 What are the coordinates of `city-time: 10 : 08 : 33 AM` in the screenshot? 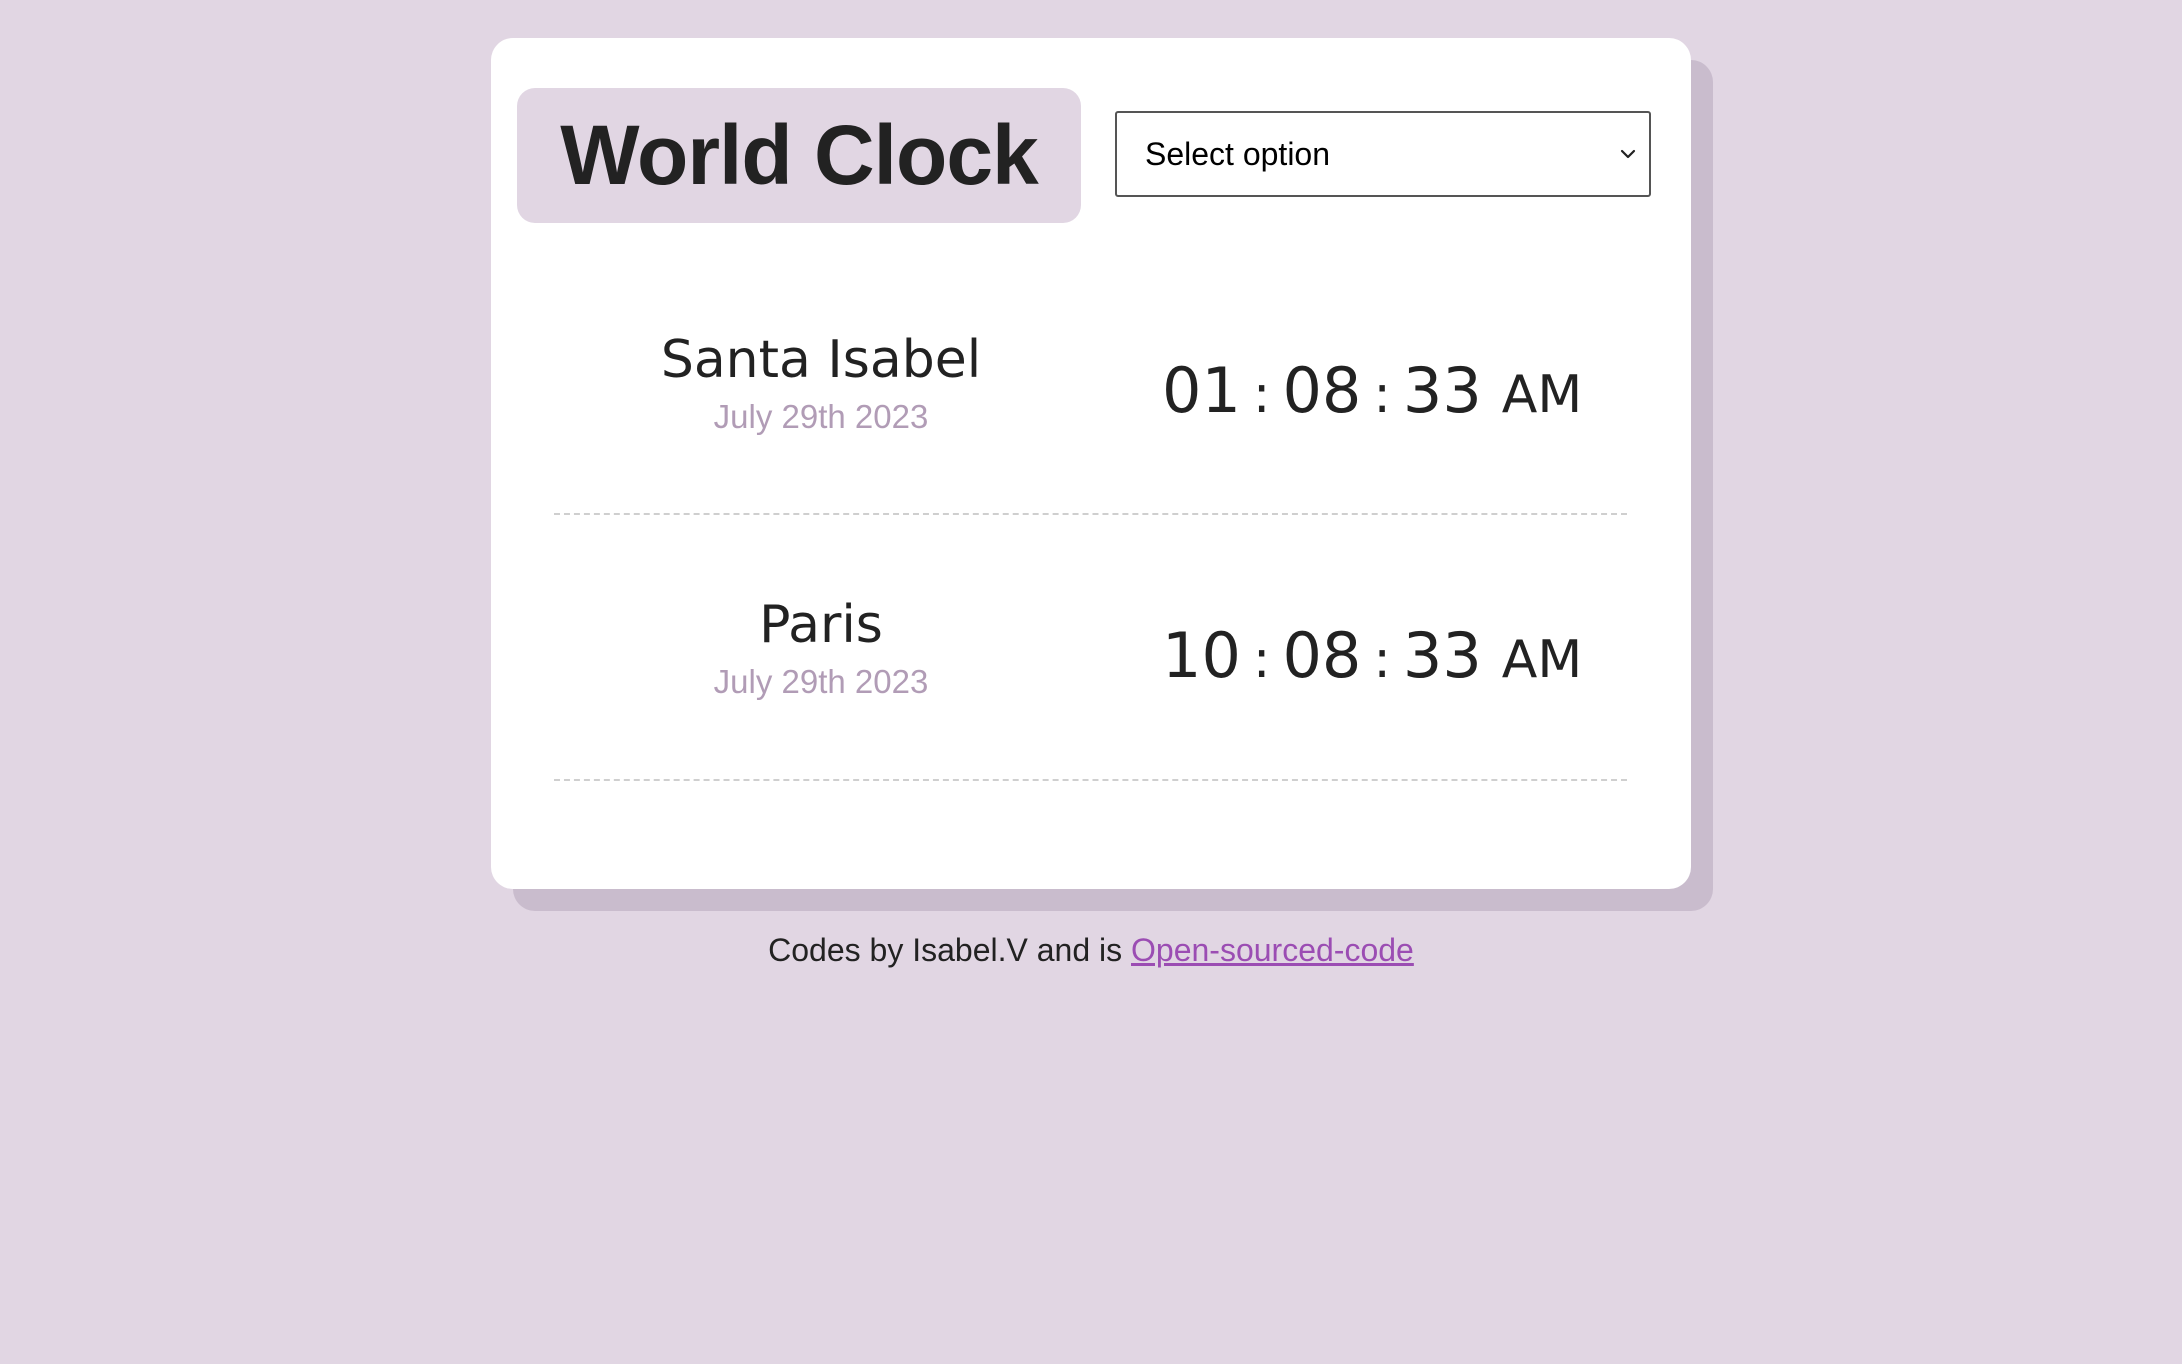 It's located at (1372, 655).